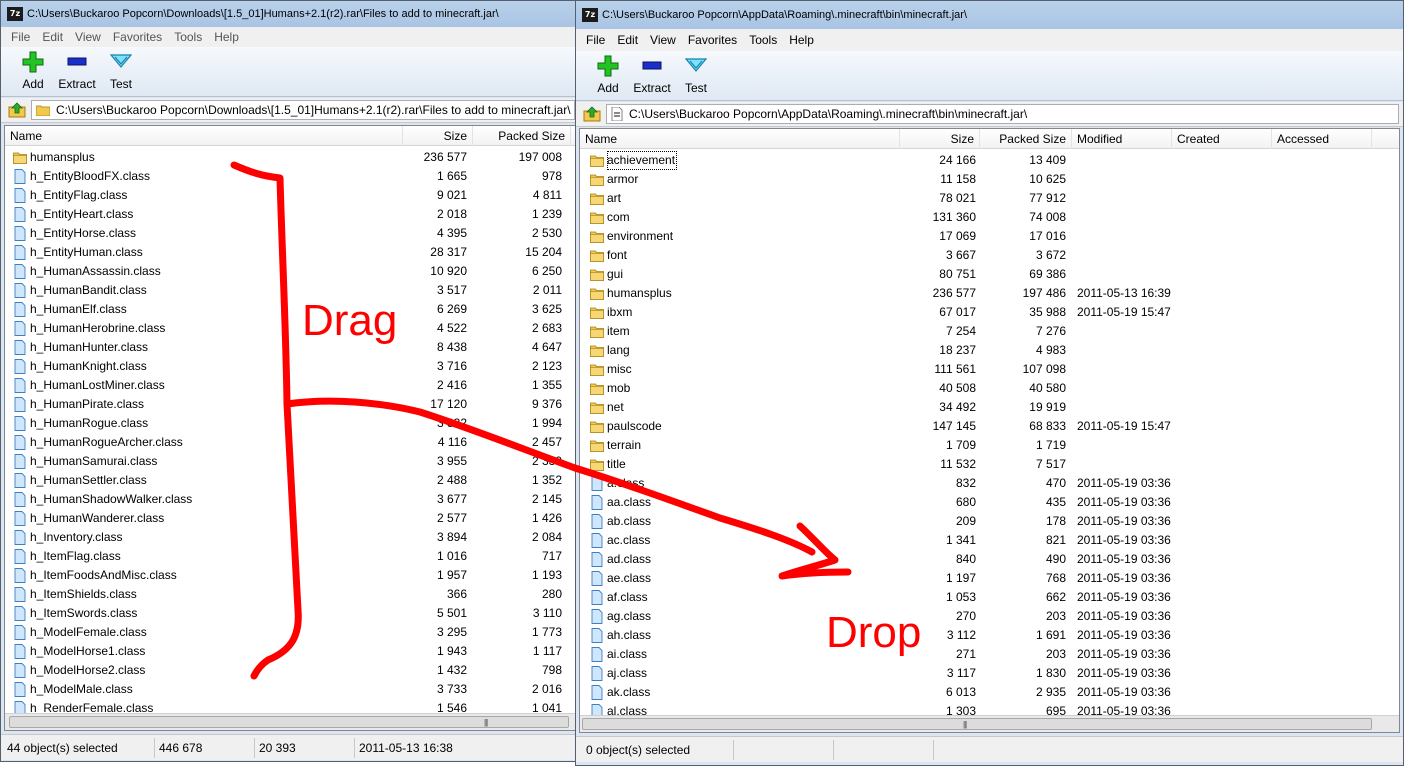 The height and width of the screenshot is (766, 1404). What do you see at coordinates (290, 670) in the screenshot?
I see `list-item: h_ModelHorse2.class 1 432 798` at bounding box center [290, 670].